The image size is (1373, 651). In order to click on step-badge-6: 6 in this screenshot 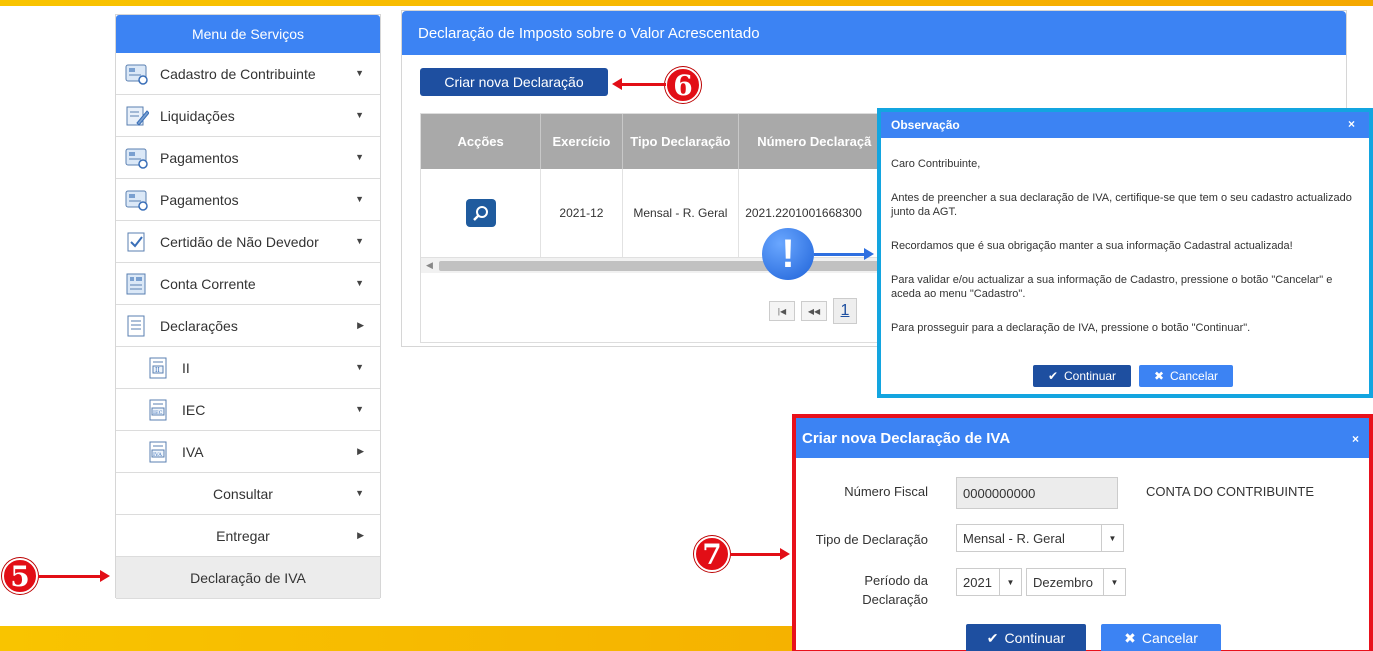, I will do `click(683, 85)`.